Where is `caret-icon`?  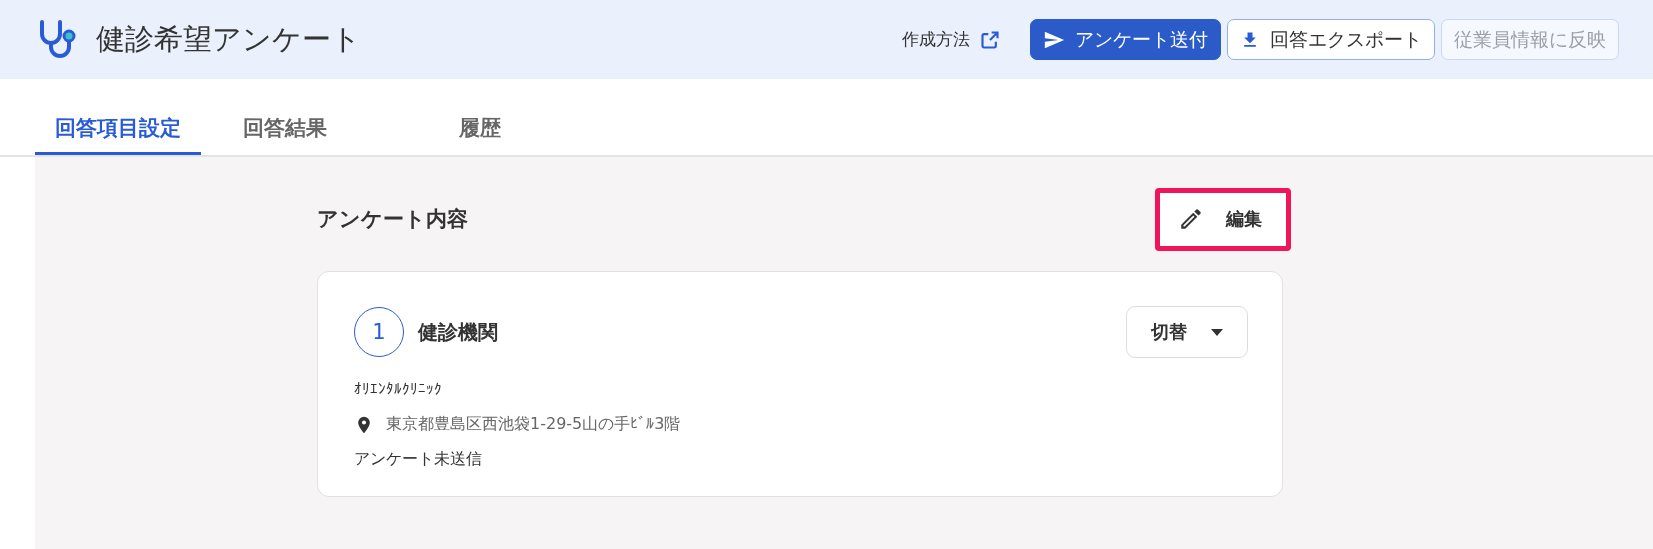 caret-icon is located at coordinates (1217, 332).